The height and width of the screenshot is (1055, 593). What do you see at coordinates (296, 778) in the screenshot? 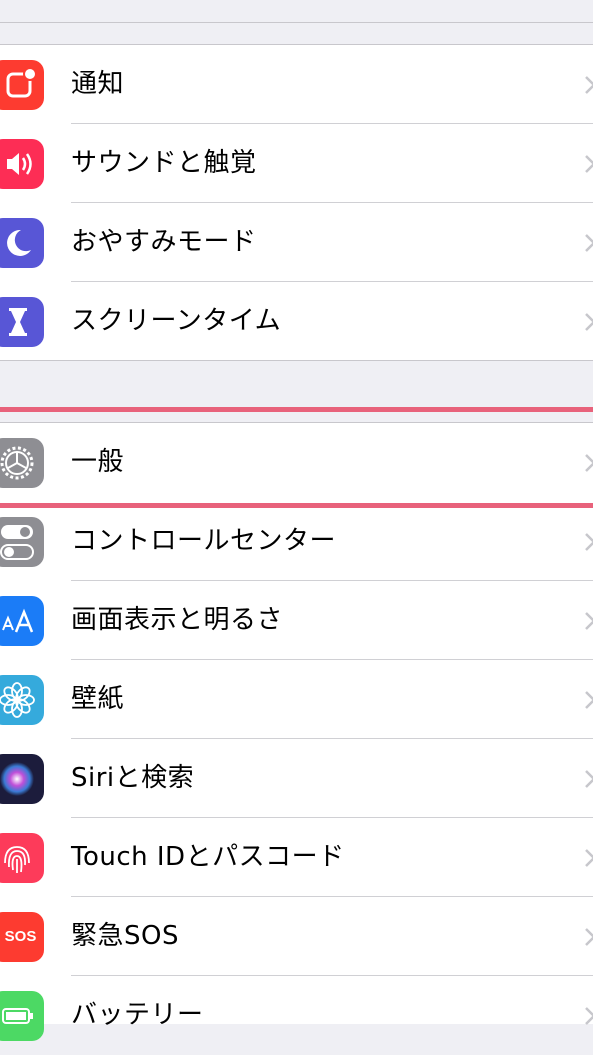
I see `settings-row-siri: Siriと検索` at bounding box center [296, 778].